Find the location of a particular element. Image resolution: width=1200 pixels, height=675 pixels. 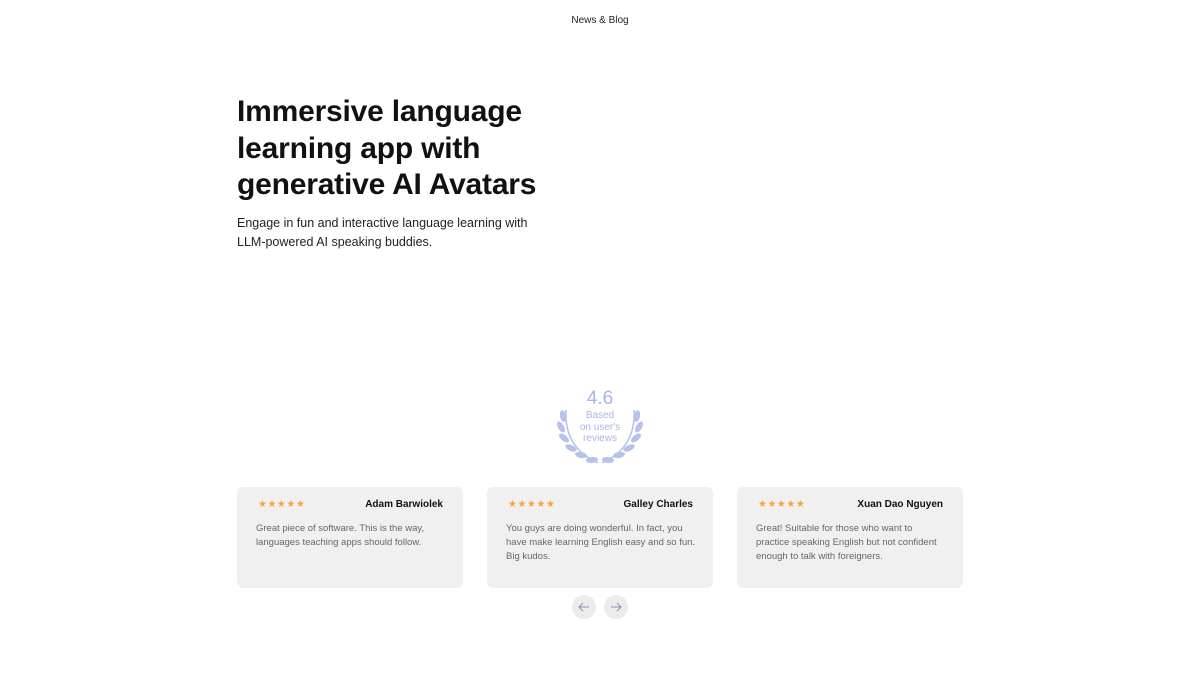

news-blog-link: News & Blog is located at coordinates (599, 20).